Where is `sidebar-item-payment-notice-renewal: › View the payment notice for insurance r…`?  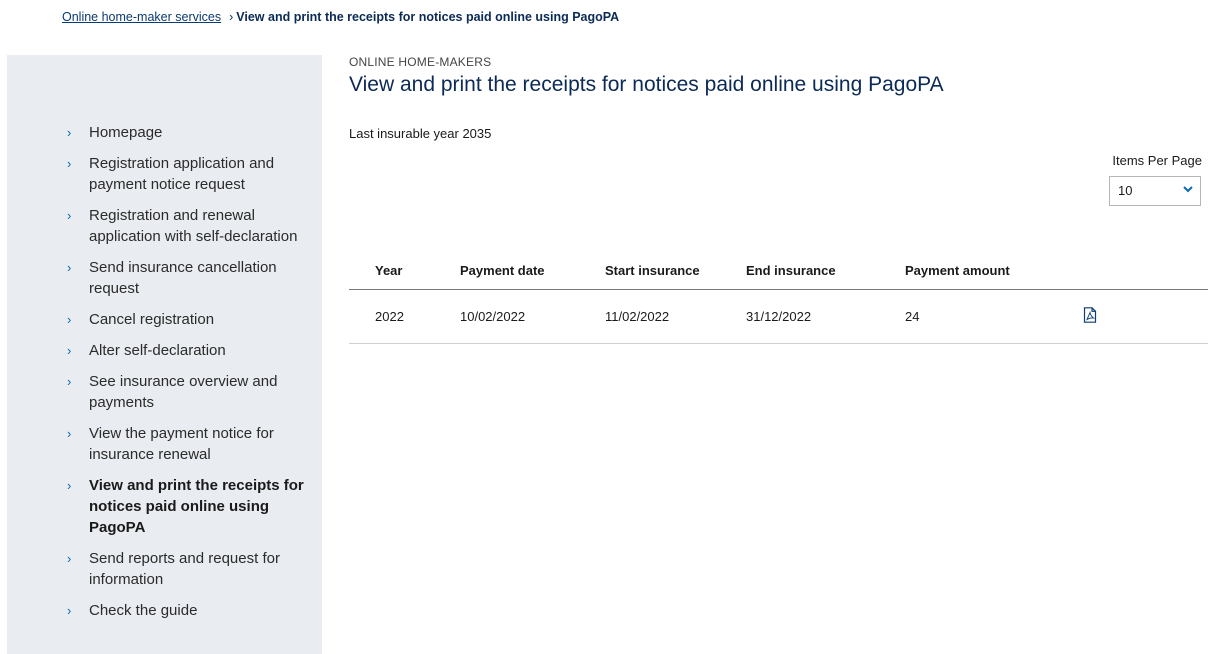
sidebar-item-payment-notice-renewal: › View the payment notice for insurance r… is located at coordinates (164, 444).